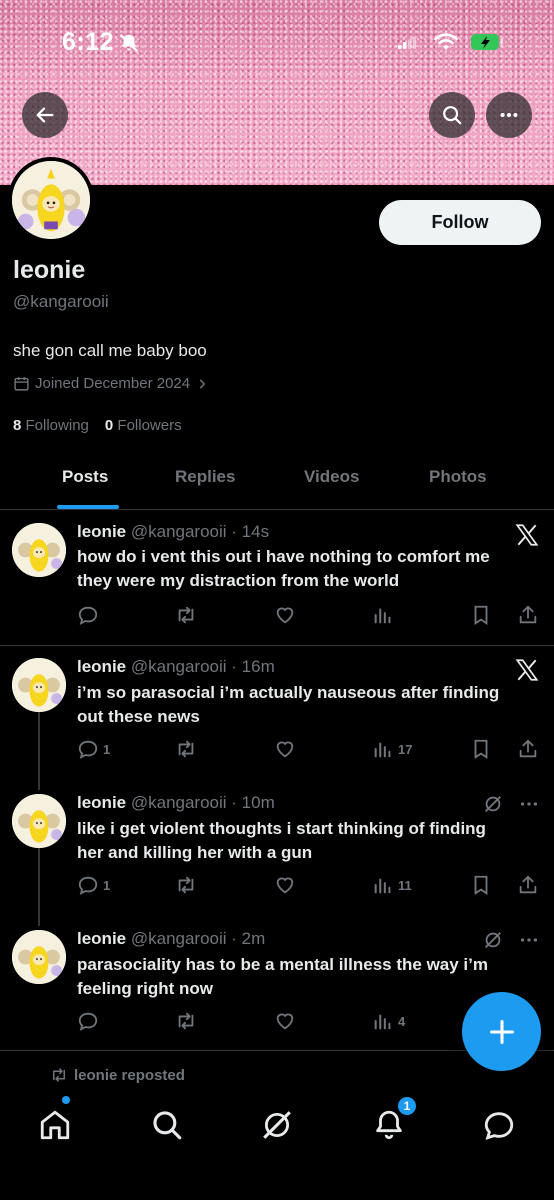  I want to click on back-button, so click(45, 115).